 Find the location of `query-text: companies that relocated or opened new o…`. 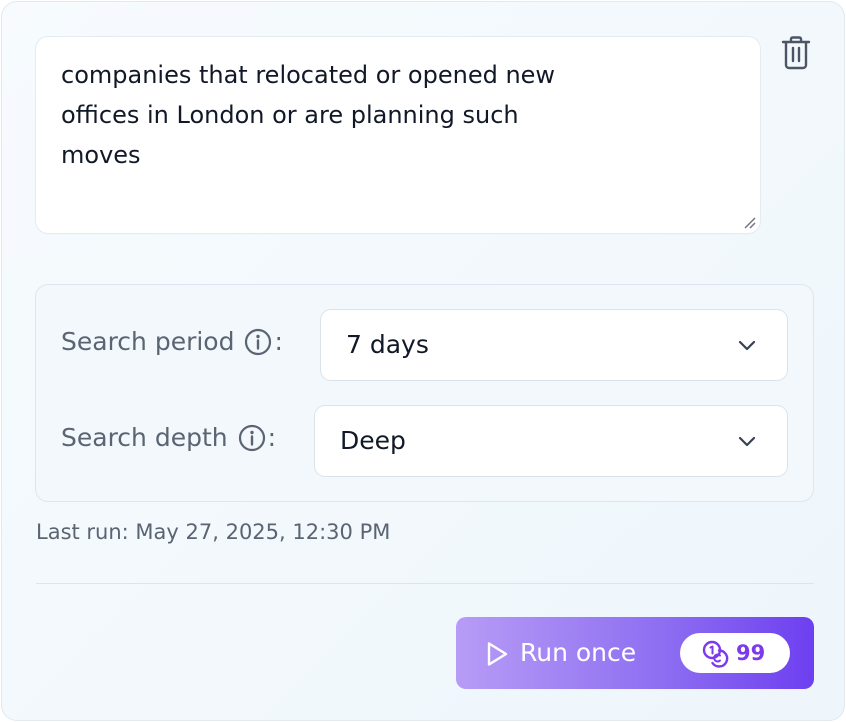

query-text: companies that relocated or opened new o… is located at coordinates (381, 115).